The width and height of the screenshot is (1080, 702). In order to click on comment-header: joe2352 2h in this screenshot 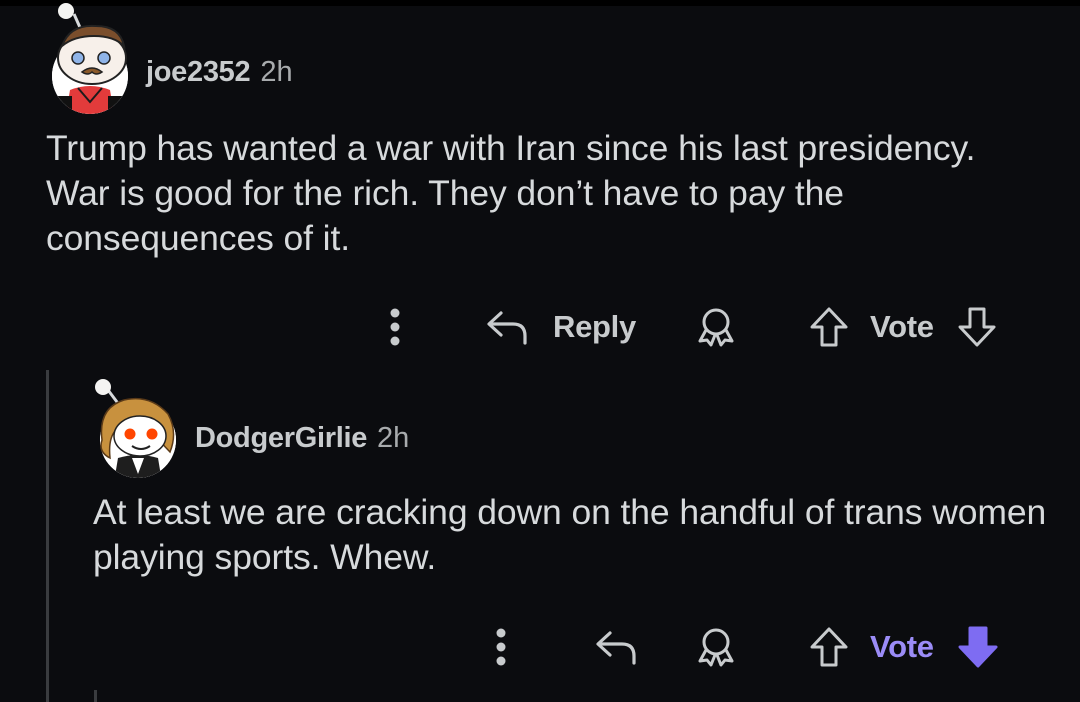, I will do `click(219, 72)`.